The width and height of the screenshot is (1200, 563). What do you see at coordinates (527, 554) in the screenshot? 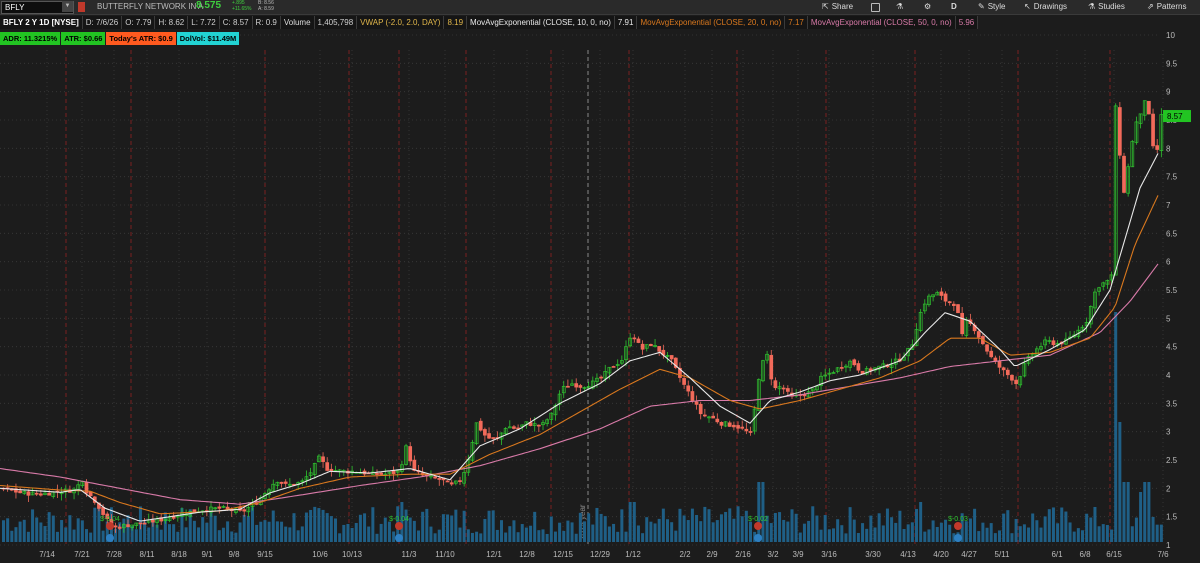
I see `x-tick-label: 12/8` at bounding box center [527, 554].